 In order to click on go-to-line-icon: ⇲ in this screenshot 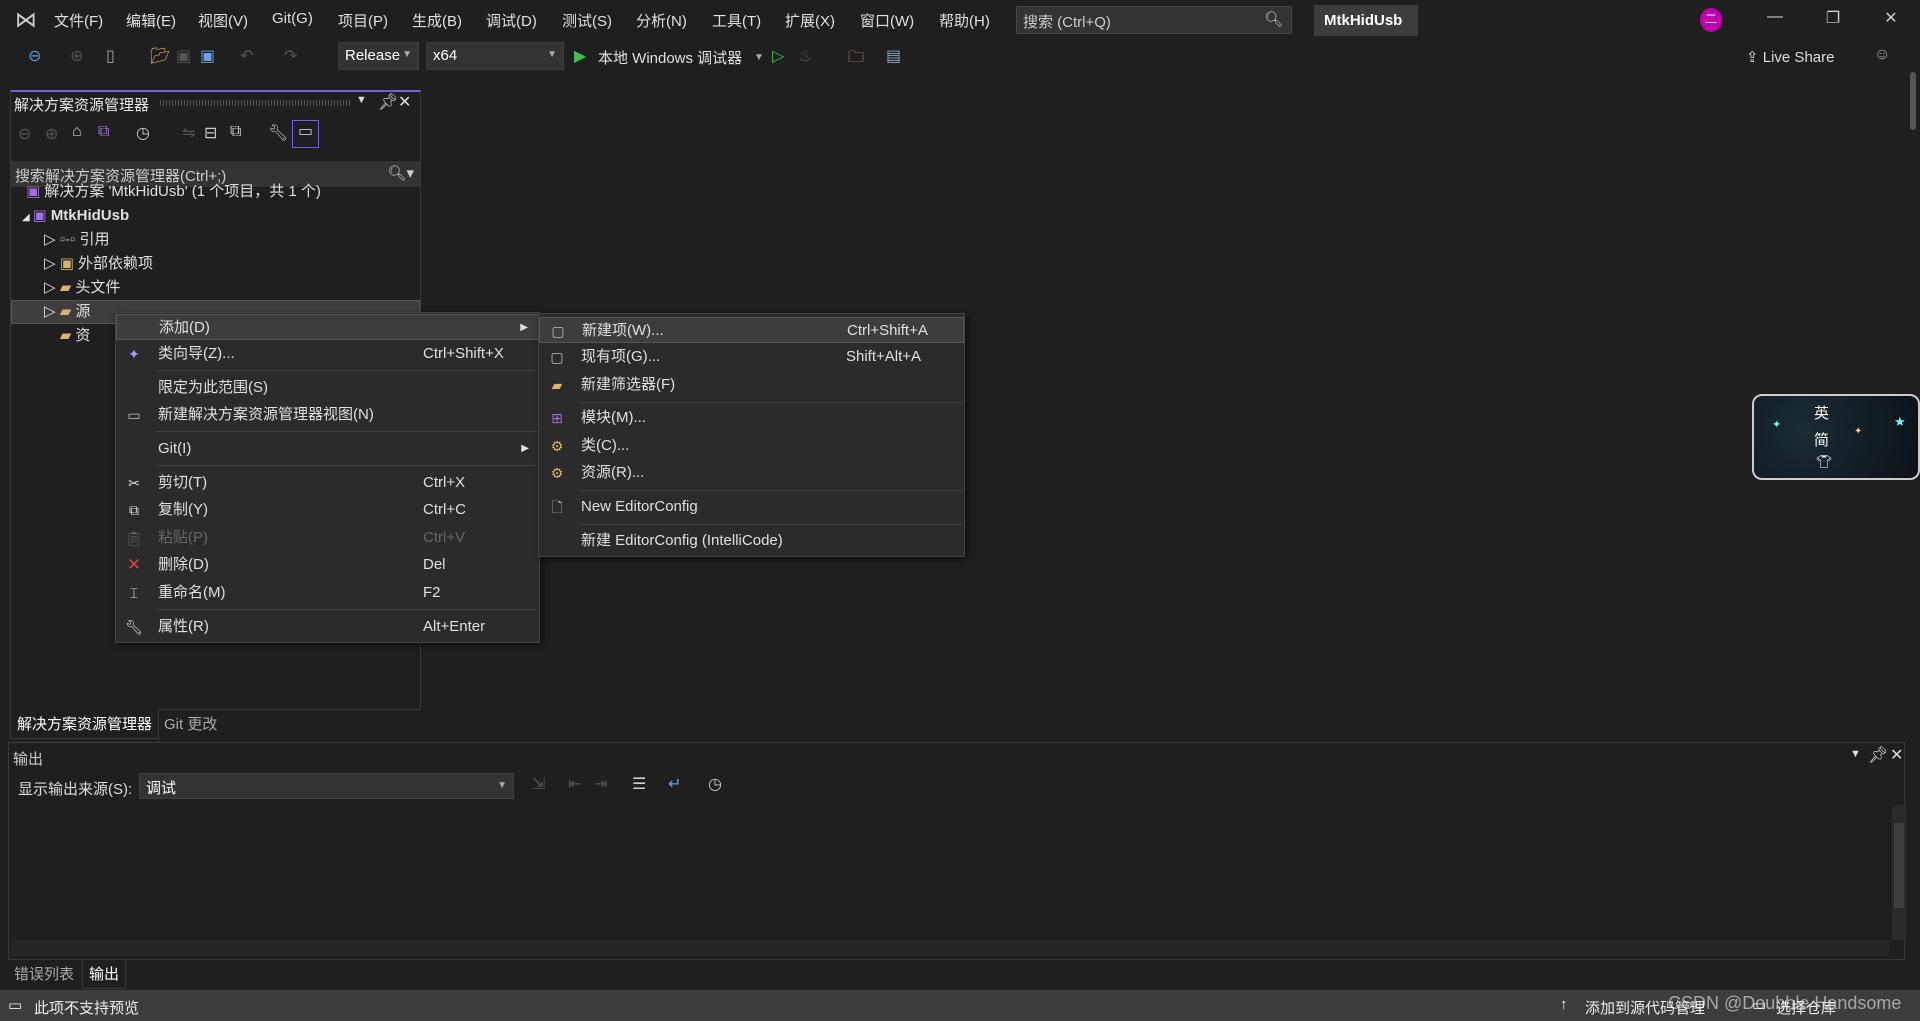, I will do `click(538, 784)`.